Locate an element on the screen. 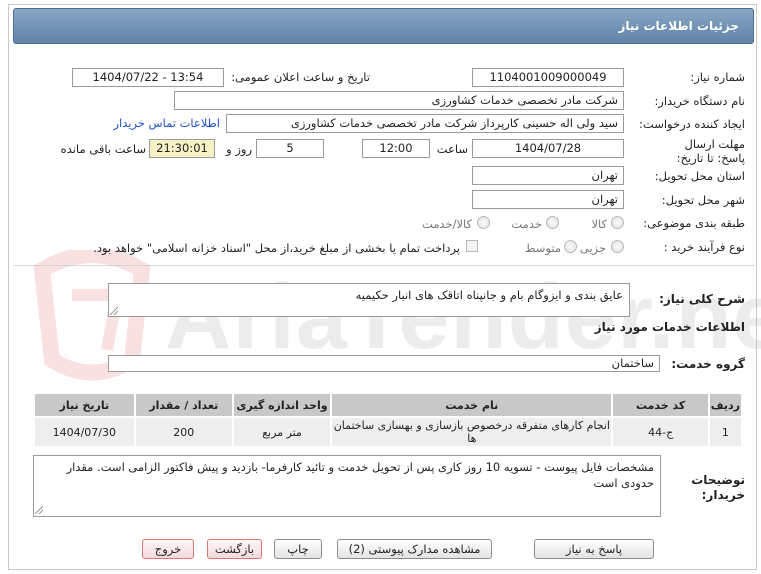 This screenshot has height=574, width=761. radio-goods-service-label: کالا/خدمت is located at coordinates (446, 224).